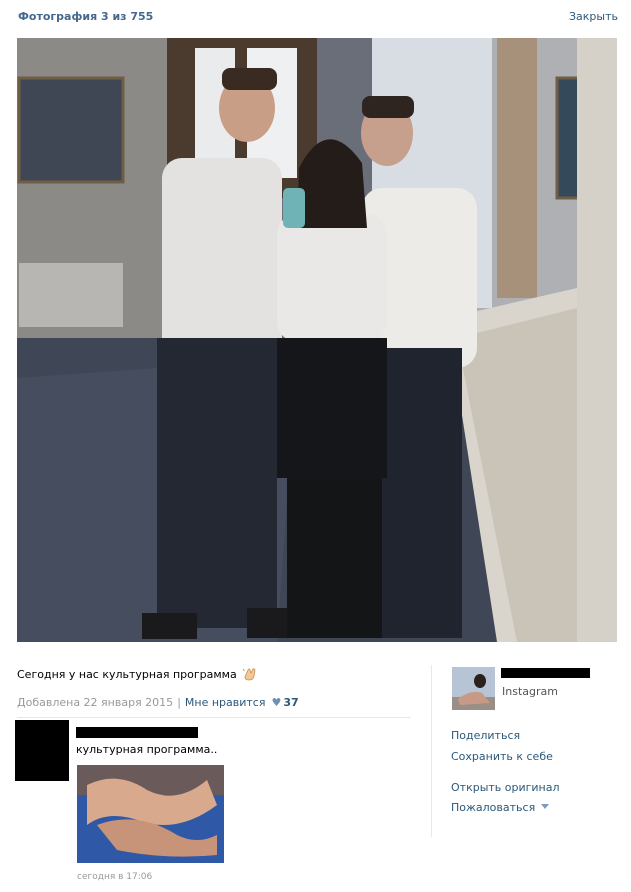  I want to click on save-to-self-link: Сохранить к себе, so click(502, 756).